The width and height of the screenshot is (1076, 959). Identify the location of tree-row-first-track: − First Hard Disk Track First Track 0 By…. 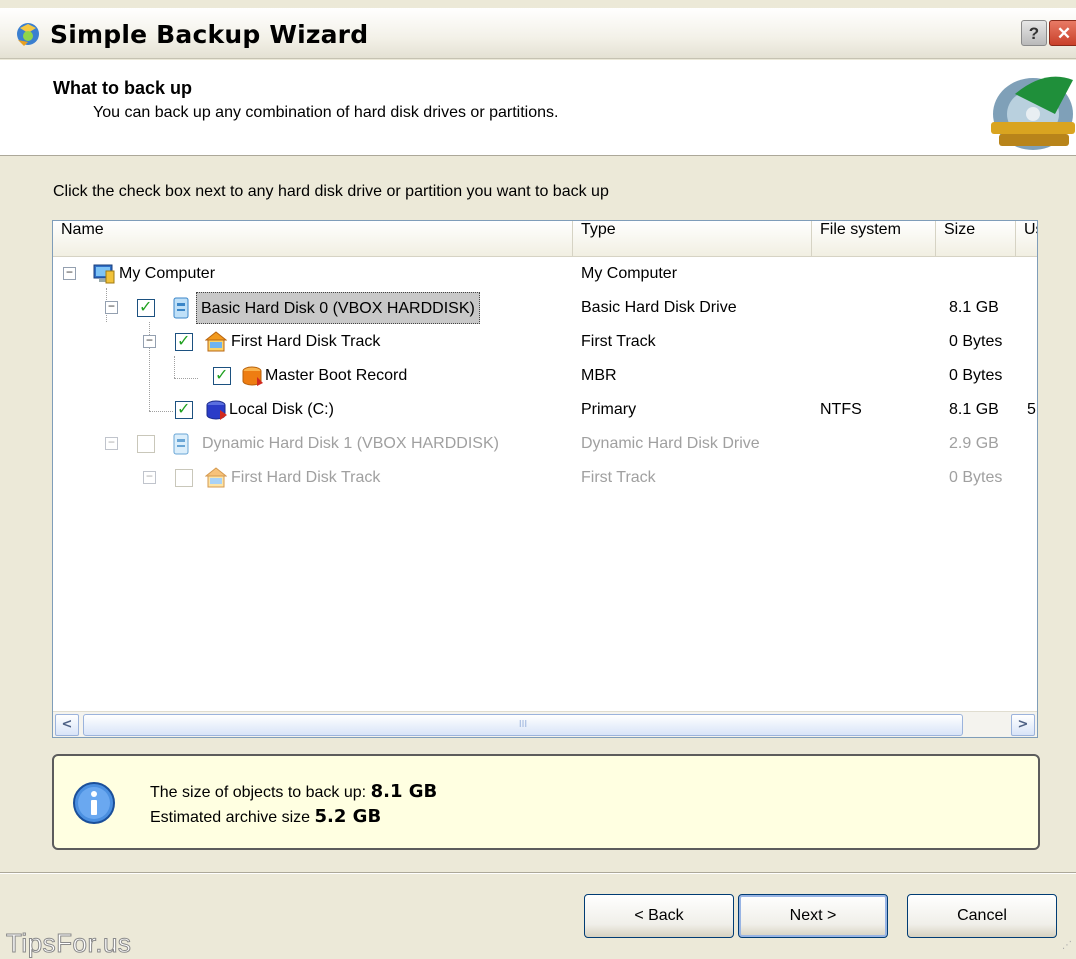
(545, 342).